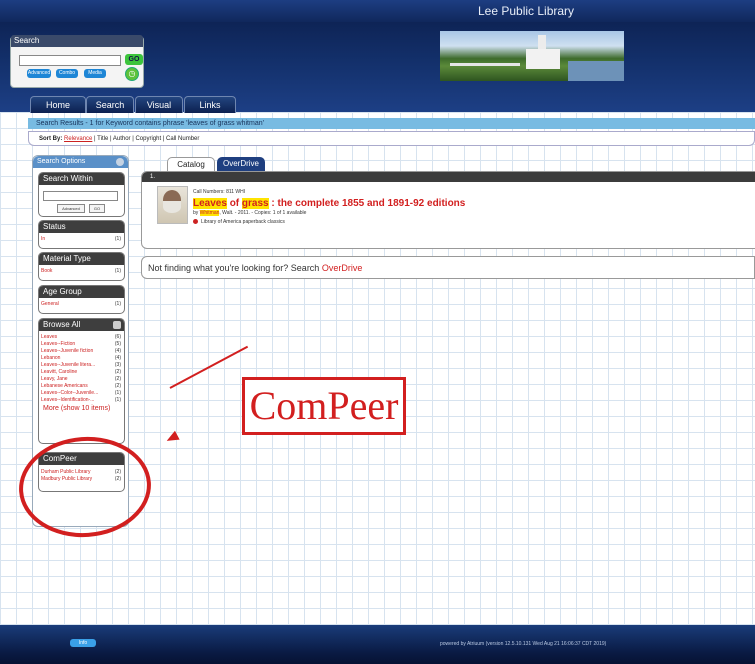 Image resolution: width=755 pixels, height=664 pixels. Describe the element at coordinates (81, 239) in the screenshot. I see `facet-item: In (1)` at that location.